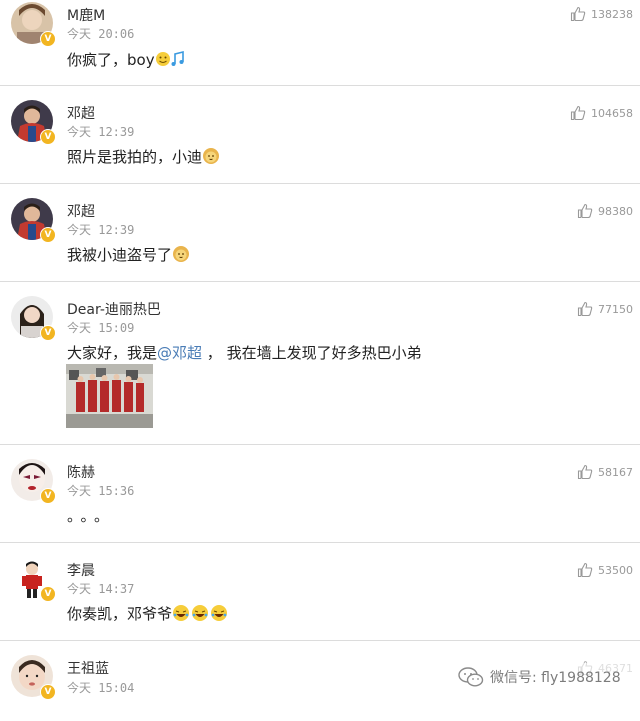  I want to click on wechat-logo-icon, so click(471, 677).